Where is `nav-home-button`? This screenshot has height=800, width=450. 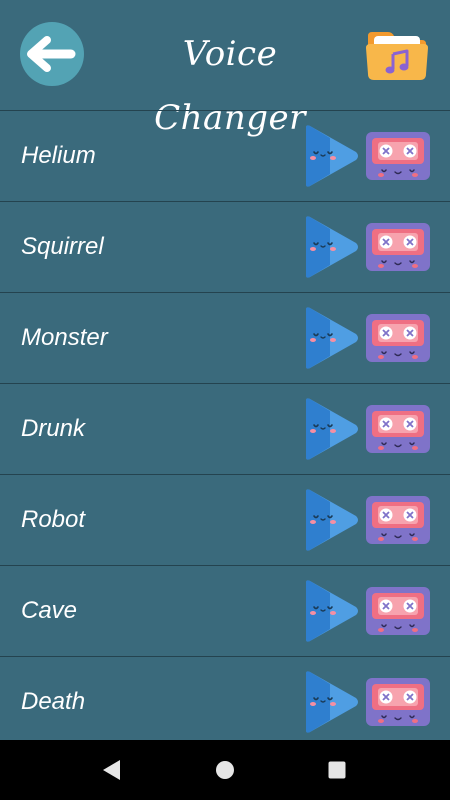
nav-home-button is located at coordinates (225, 770).